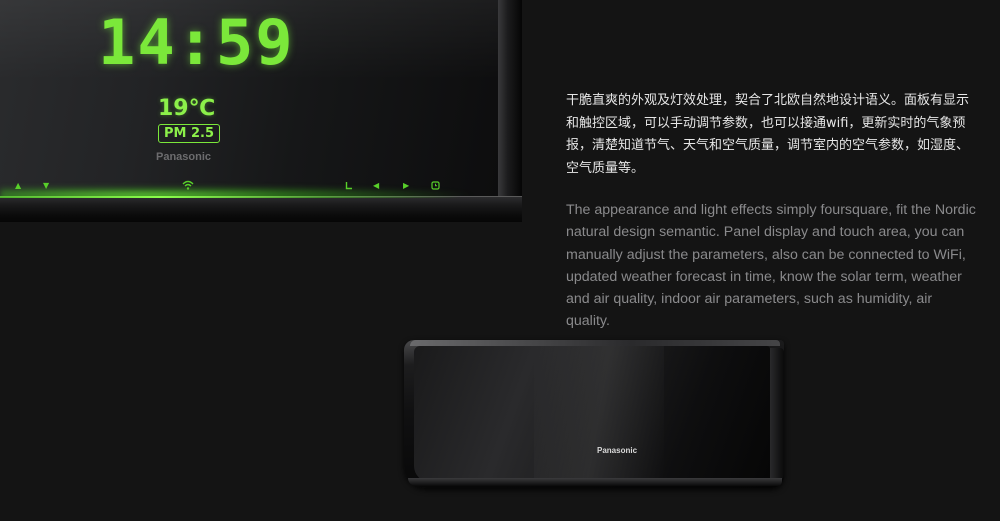 The height and width of the screenshot is (521, 1000). Describe the element at coordinates (595, 482) in the screenshot. I see `unit-bottom-rim` at that location.